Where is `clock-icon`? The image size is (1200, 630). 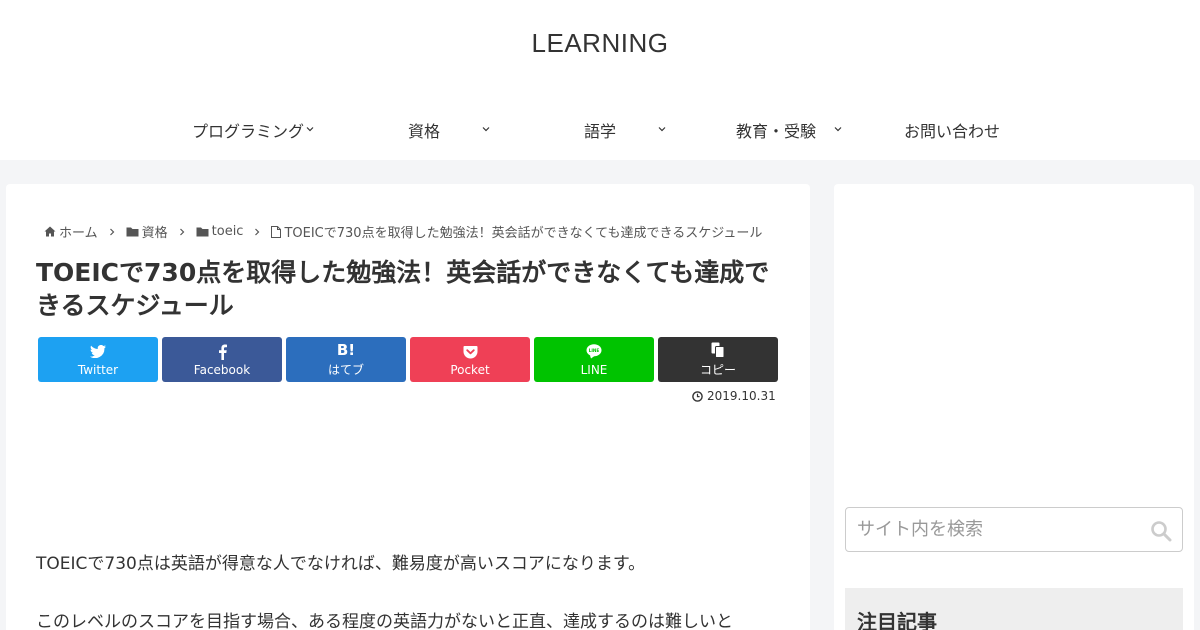
clock-icon is located at coordinates (697, 396).